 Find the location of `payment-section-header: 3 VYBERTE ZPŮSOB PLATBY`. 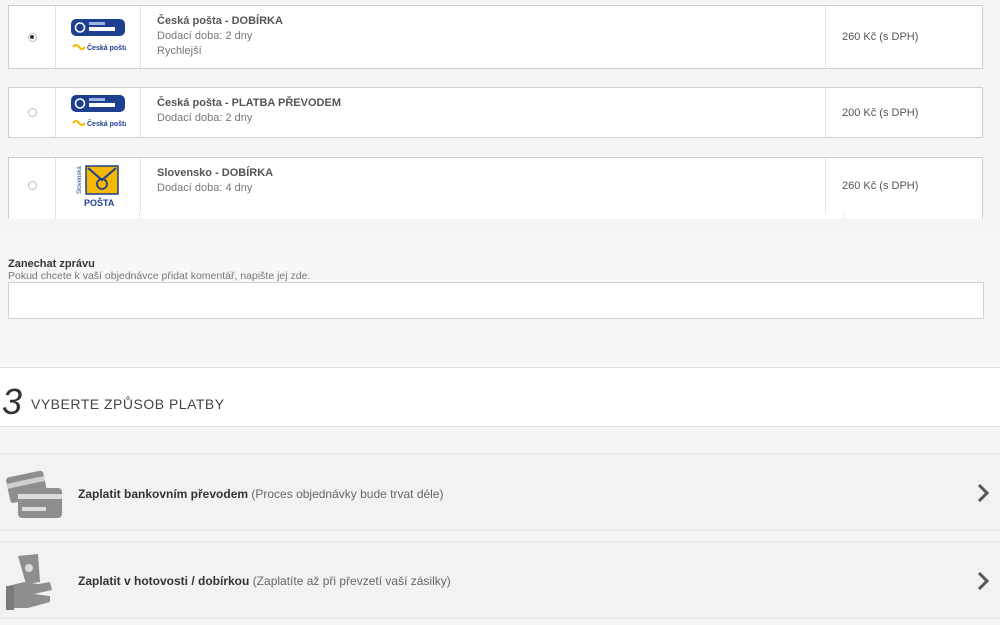

payment-section-header: 3 VYBERTE ZPŮSOB PLATBY is located at coordinates (500, 397).